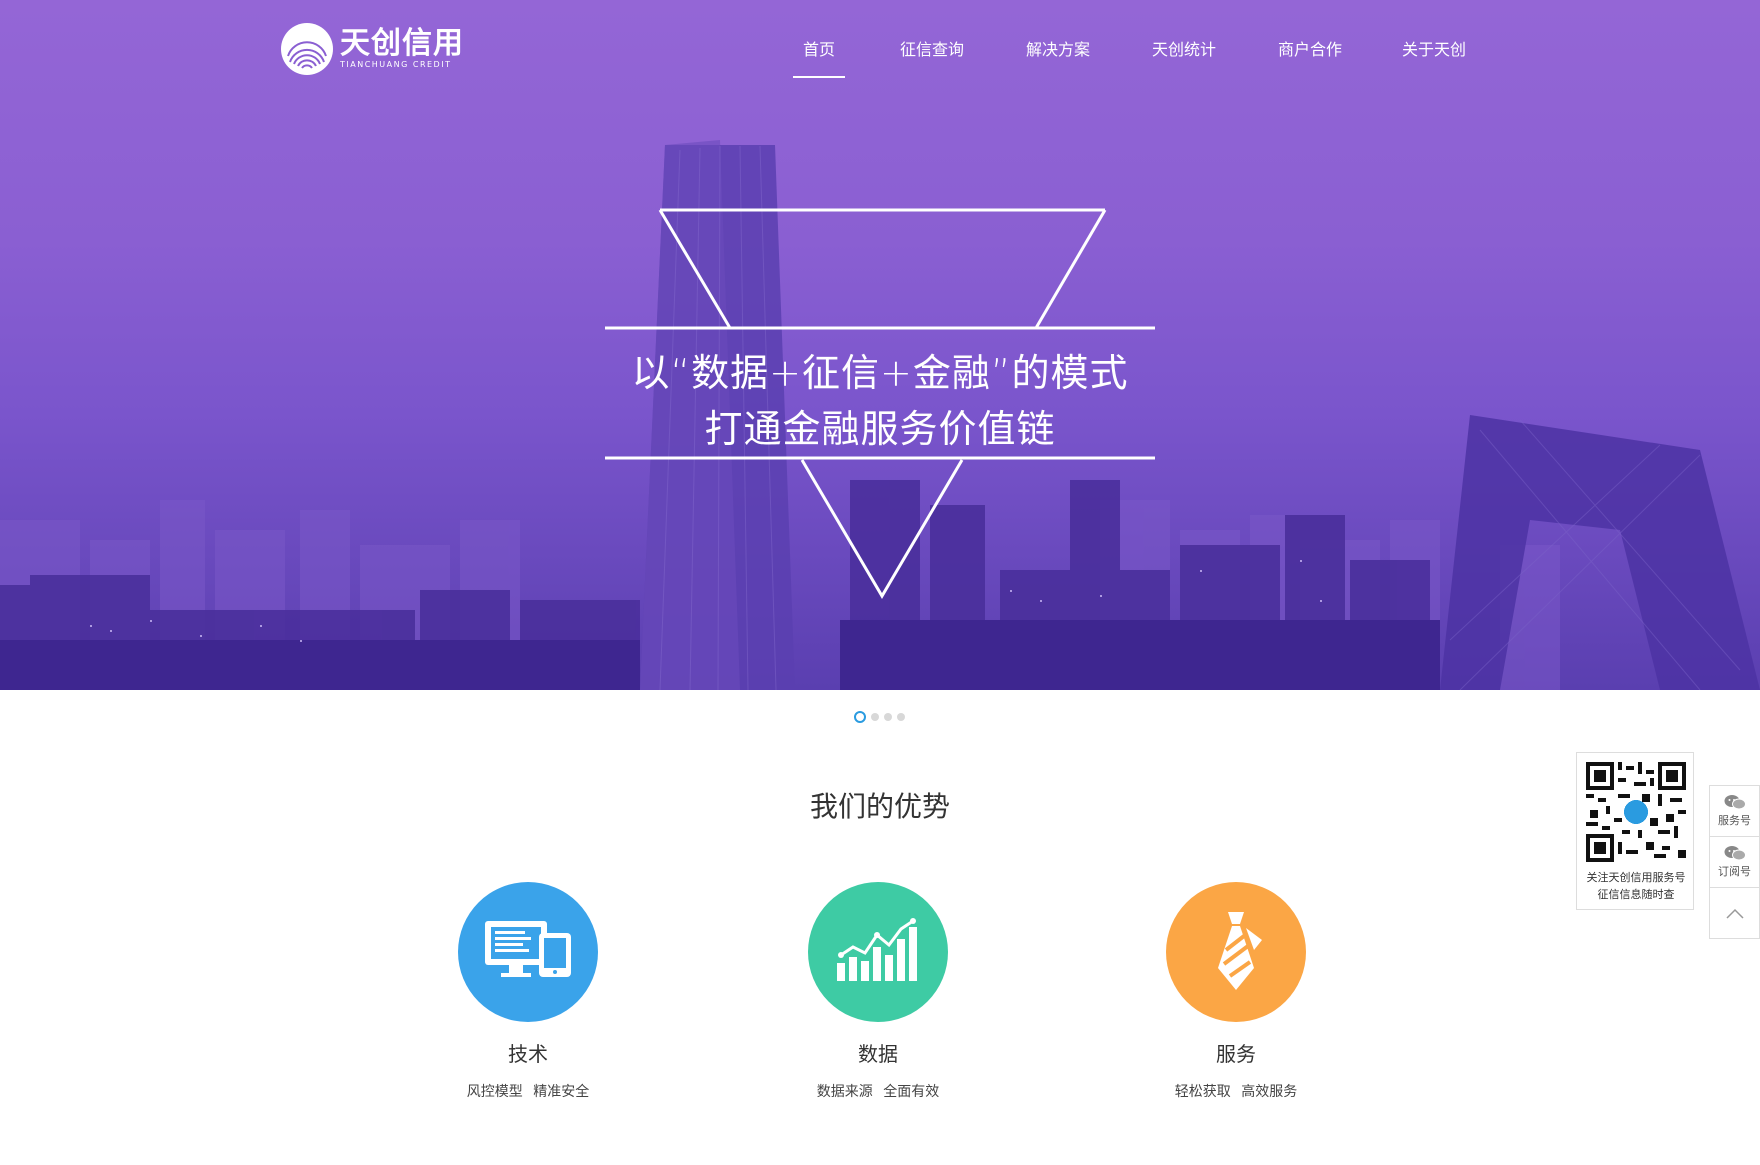 Image resolution: width=1760 pixels, height=1165 pixels. Describe the element at coordinates (880, 57) in the screenshot. I see `main-nav: 首页 征信查询 解决方案 天创统计 商户合作 关于天创` at that location.